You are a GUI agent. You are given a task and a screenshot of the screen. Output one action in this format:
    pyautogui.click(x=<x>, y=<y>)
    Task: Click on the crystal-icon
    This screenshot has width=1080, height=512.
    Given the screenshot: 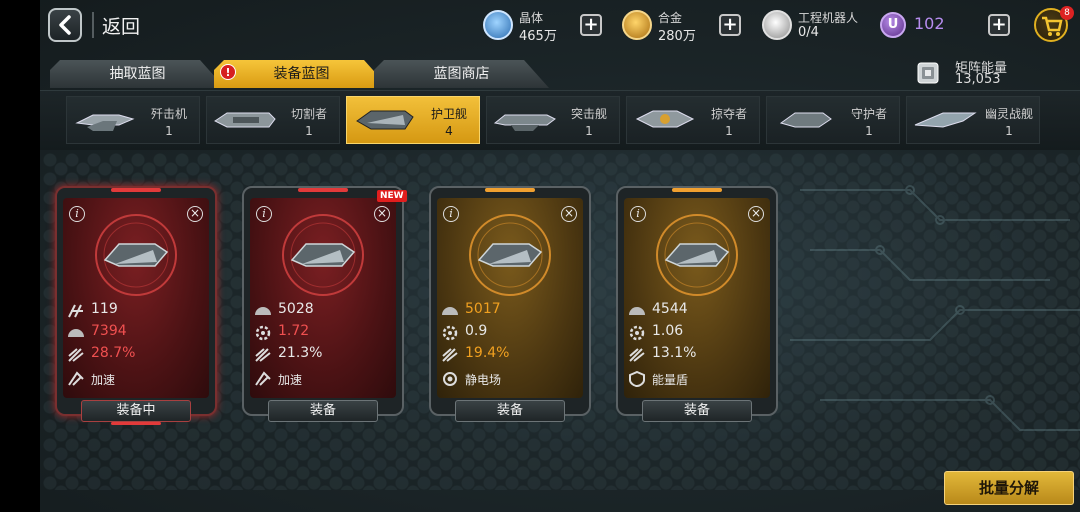 What is the action you would take?
    pyautogui.click(x=498, y=25)
    